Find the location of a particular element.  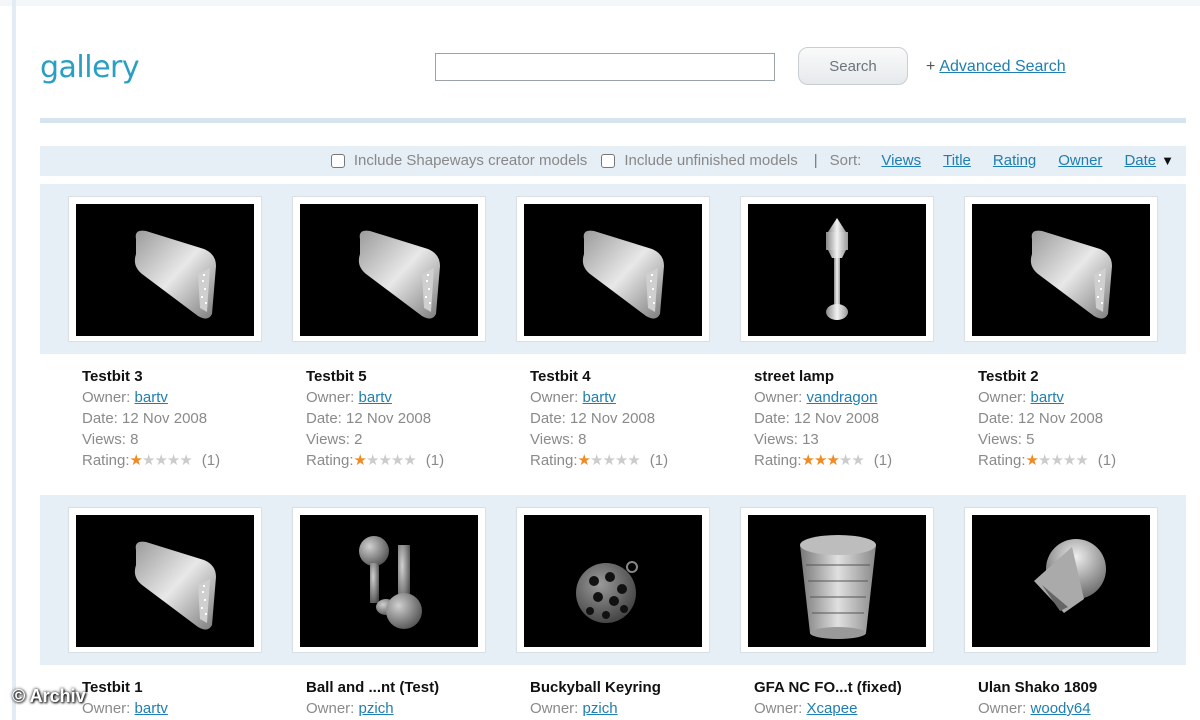

views-value: 8 is located at coordinates (134, 439).